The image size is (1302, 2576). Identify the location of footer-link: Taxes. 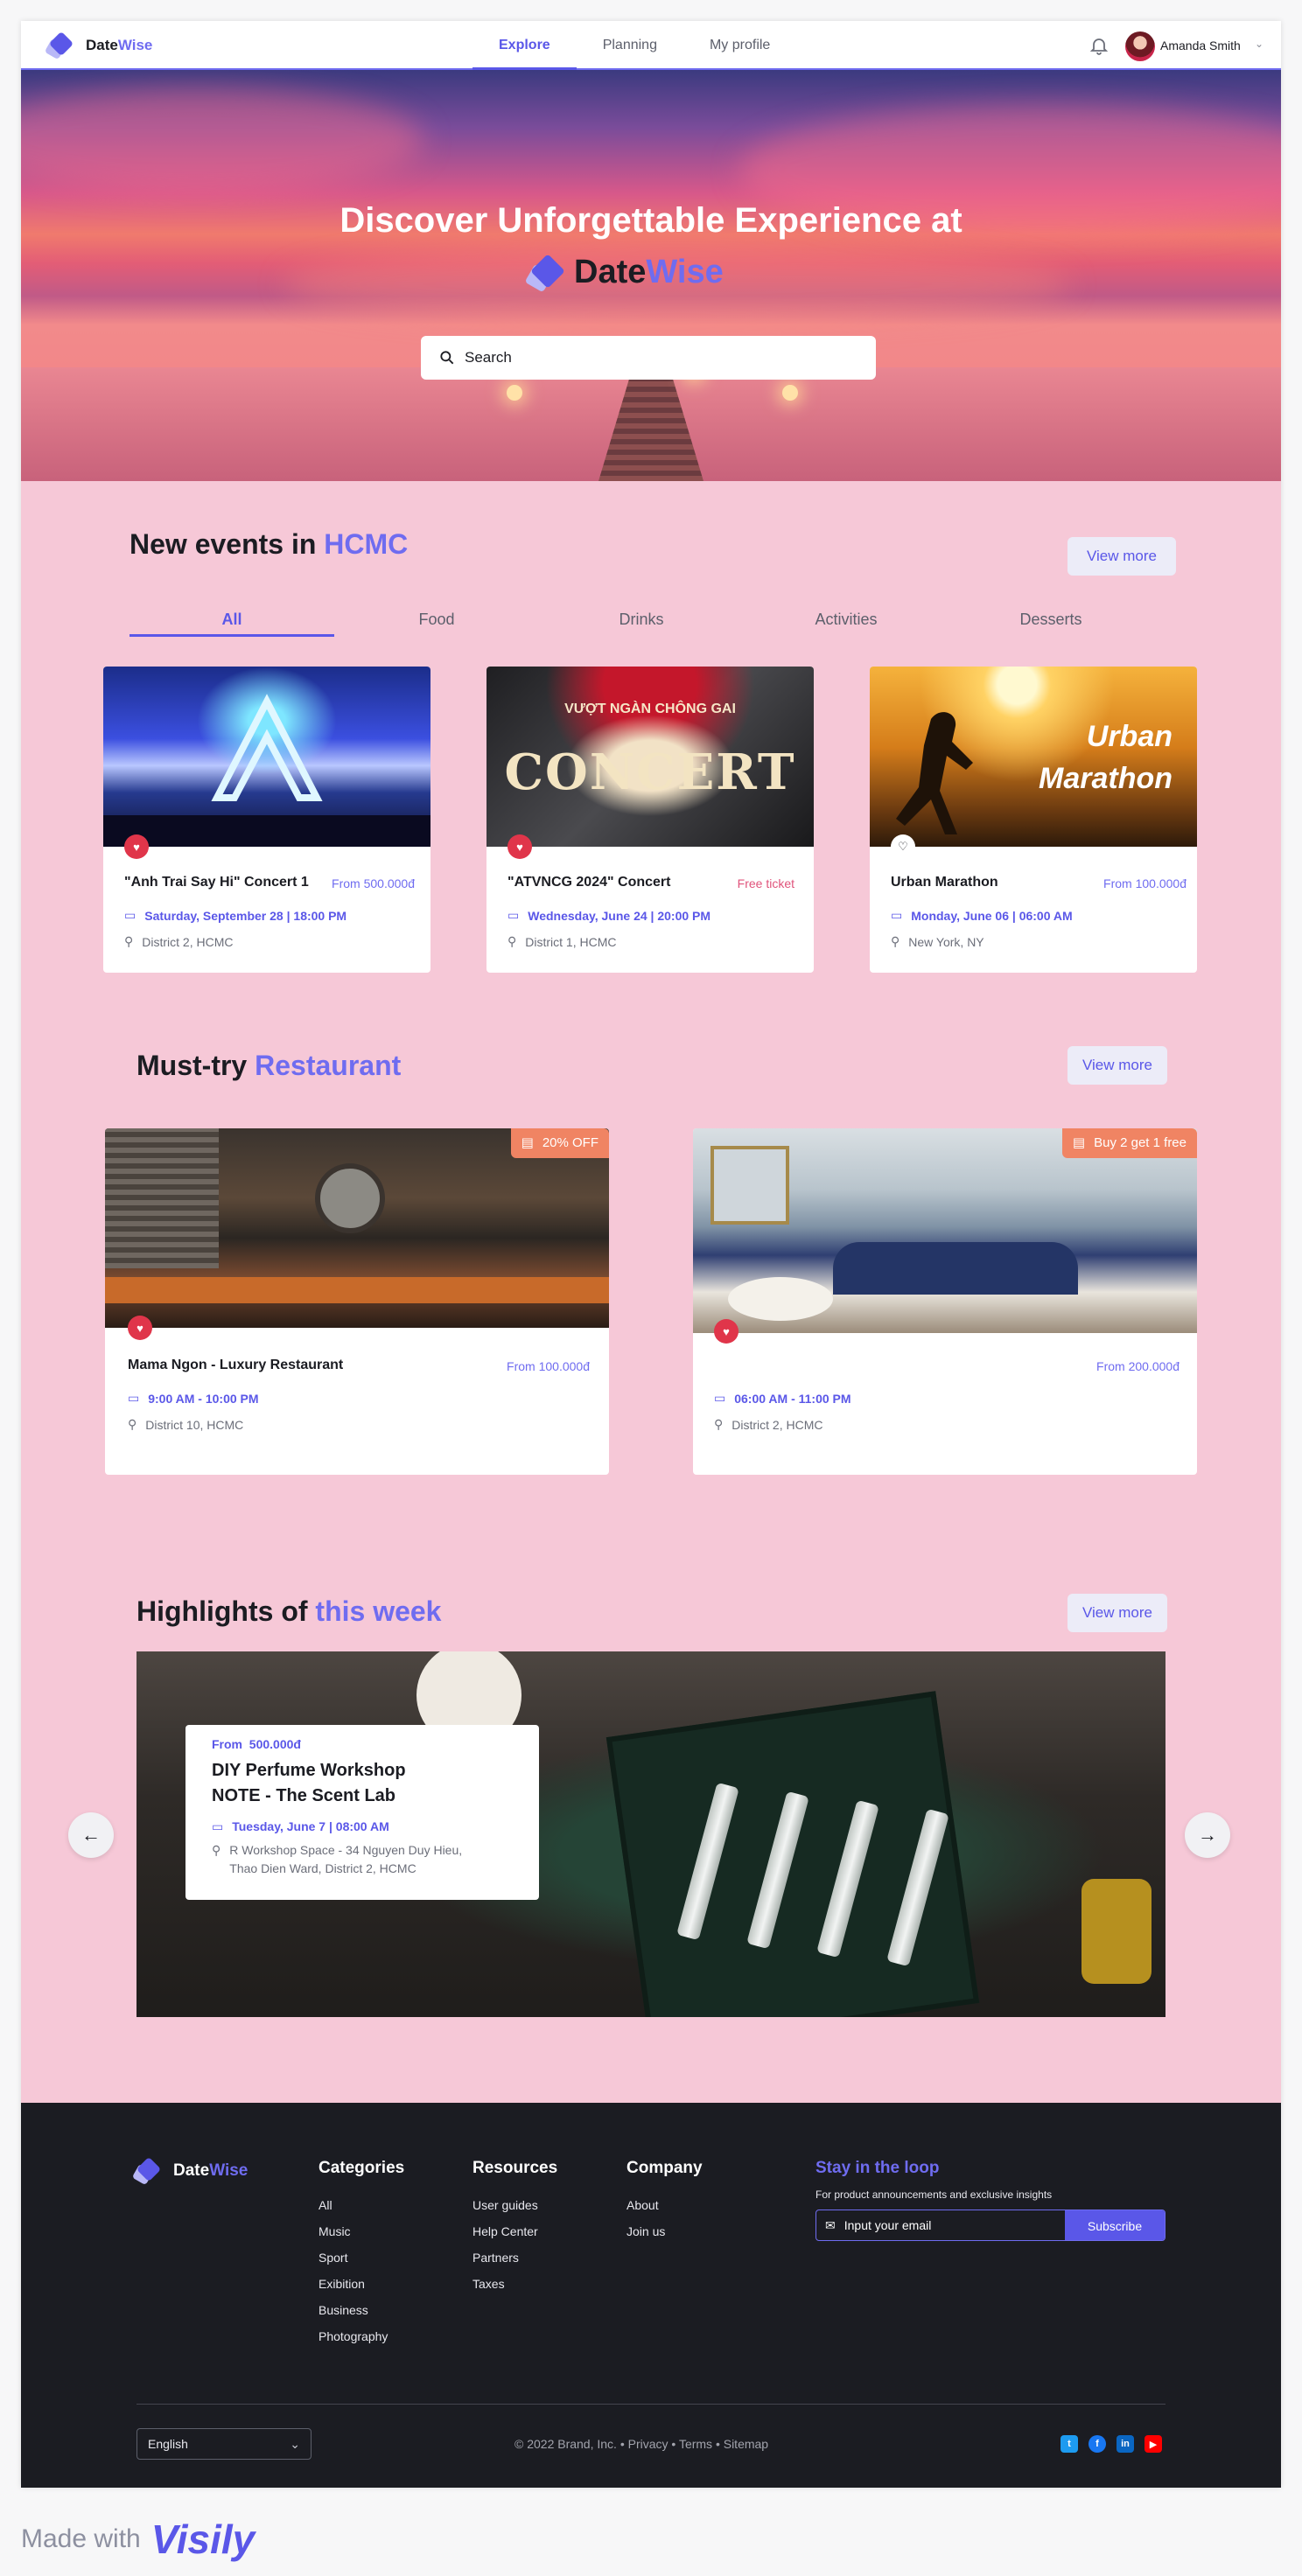
(514, 2284).